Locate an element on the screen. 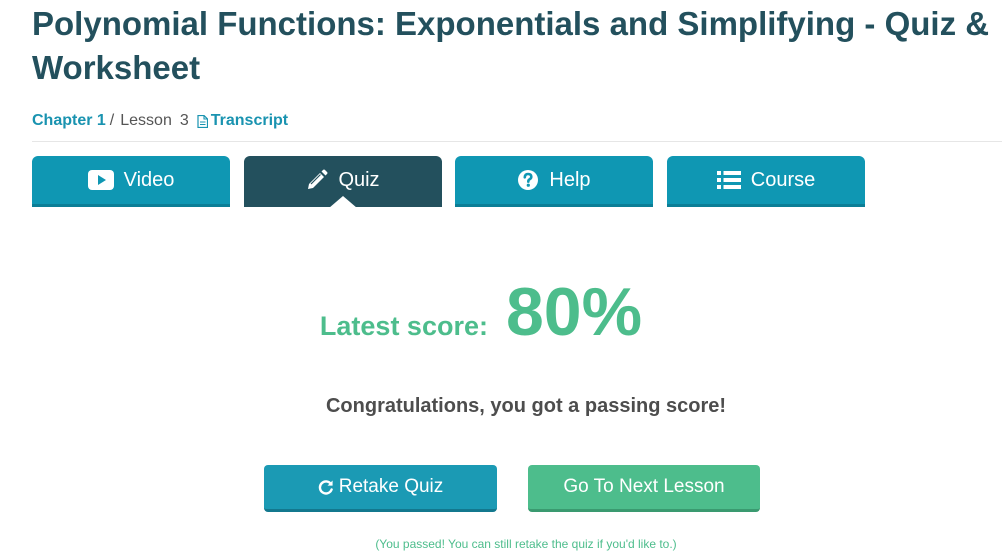  document-icon is located at coordinates (202, 121).